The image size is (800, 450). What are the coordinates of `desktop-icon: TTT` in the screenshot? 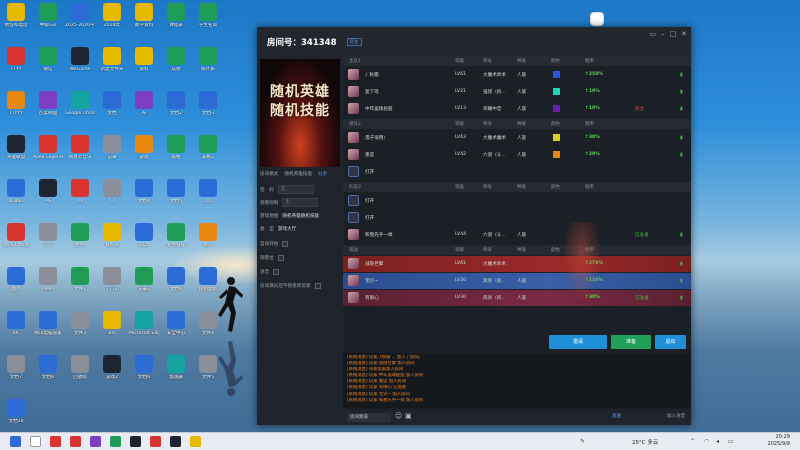 It's located at (48, 236).